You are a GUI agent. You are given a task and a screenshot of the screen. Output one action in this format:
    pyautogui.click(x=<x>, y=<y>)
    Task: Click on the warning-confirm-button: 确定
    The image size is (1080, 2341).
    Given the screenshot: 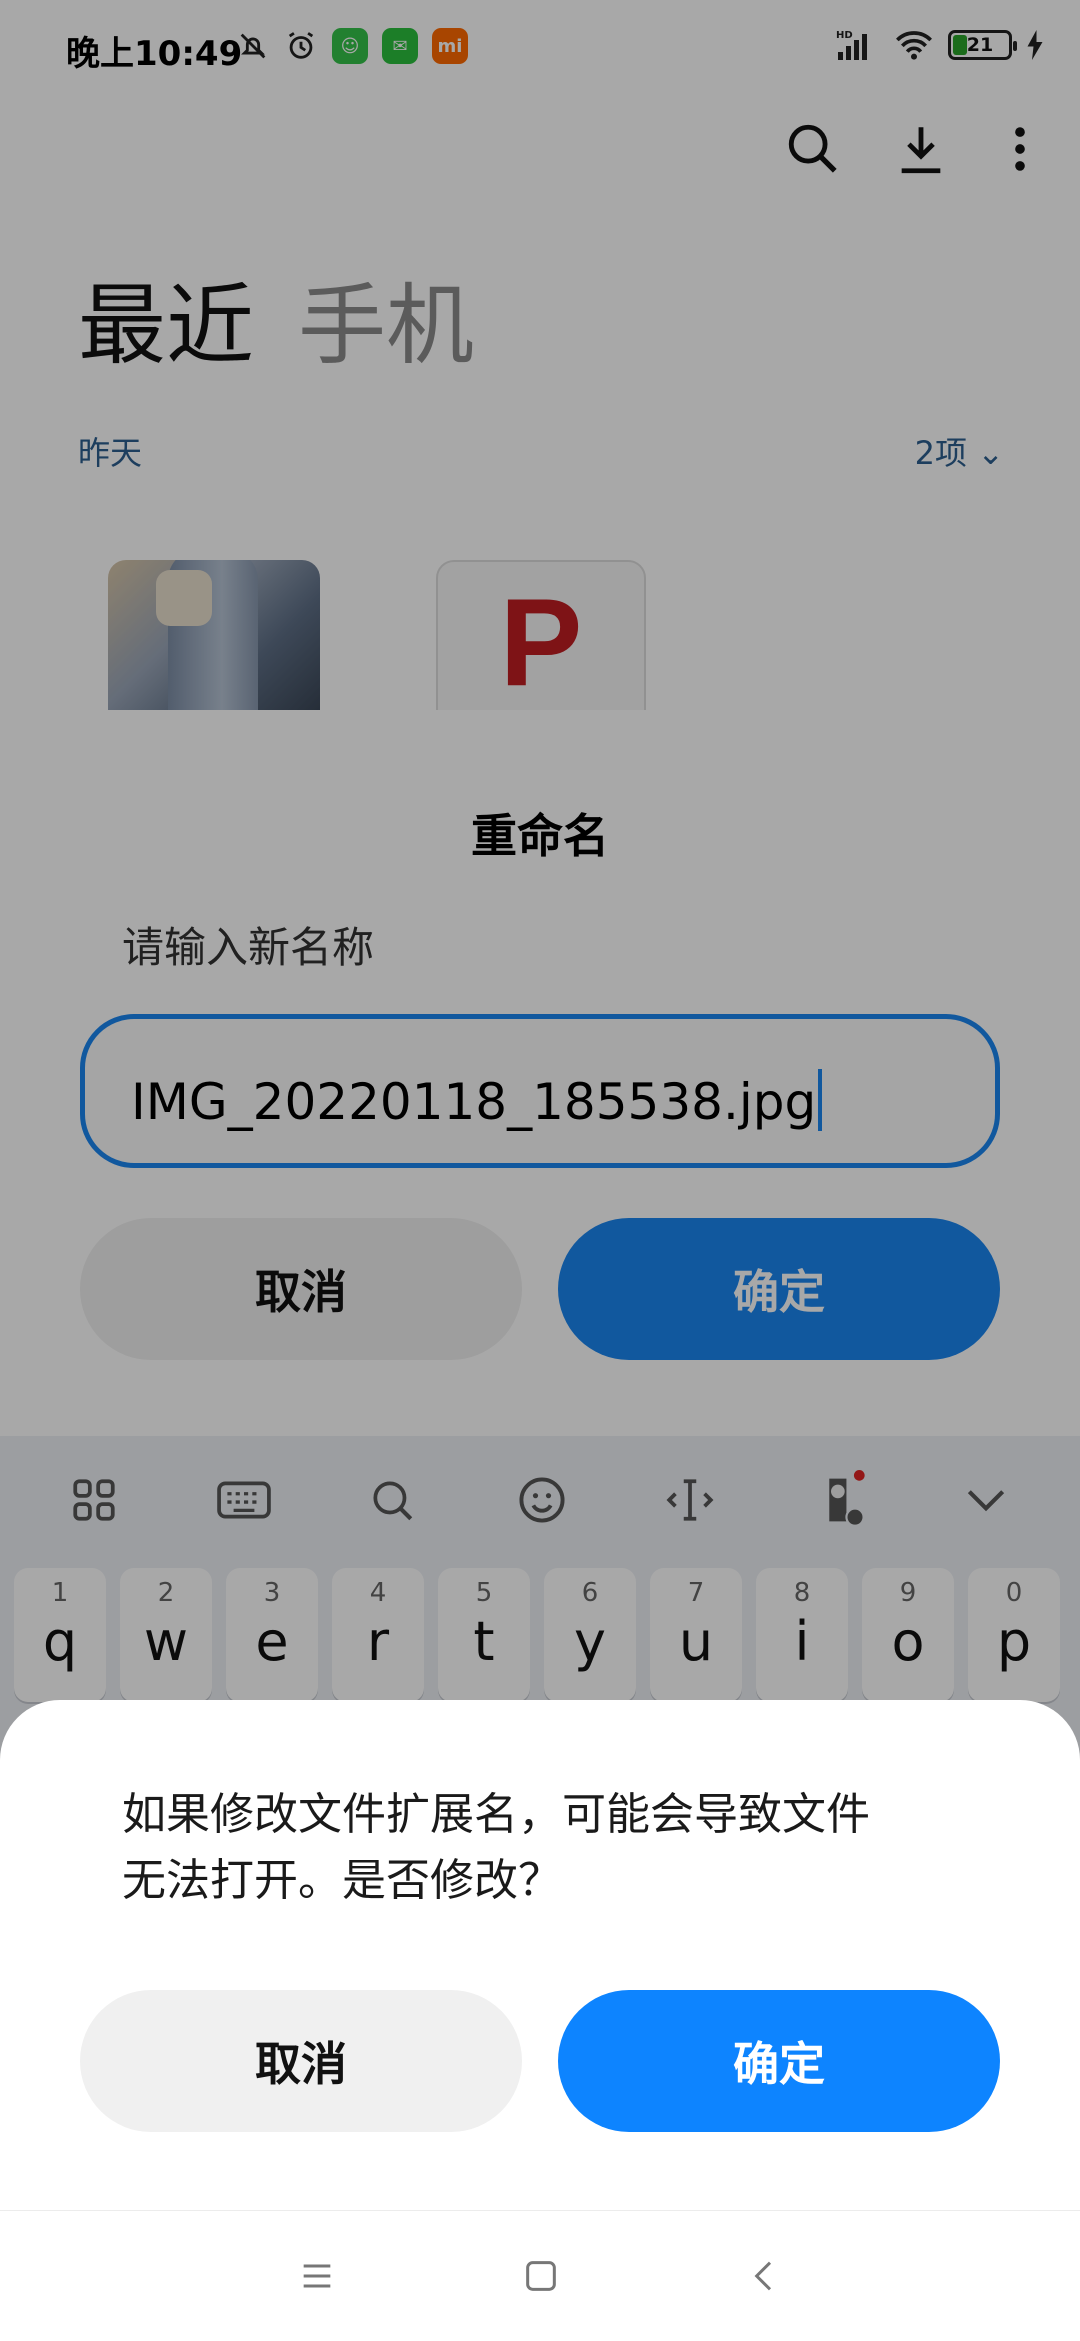 What is the action you would take?
    pyautogui.click(x=779, y=2061)
    